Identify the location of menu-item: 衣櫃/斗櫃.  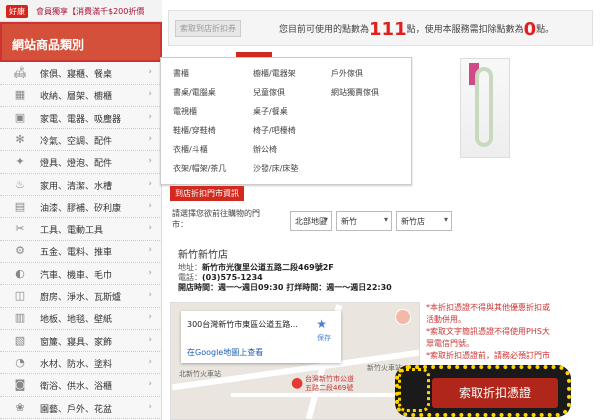
(190, 149).